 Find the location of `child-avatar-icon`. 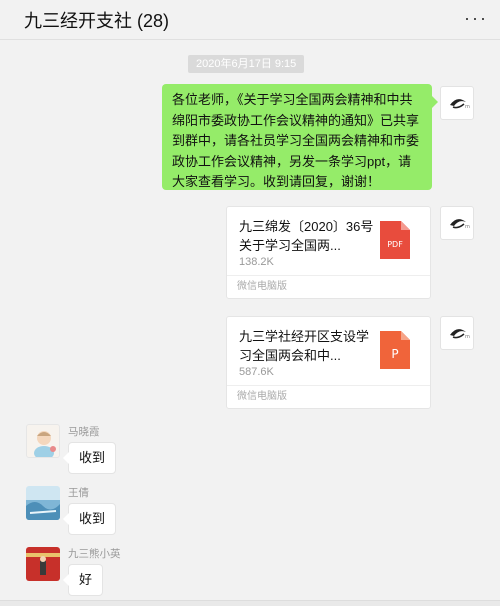

child-avatar-icon is located at coordinates (45, 444).